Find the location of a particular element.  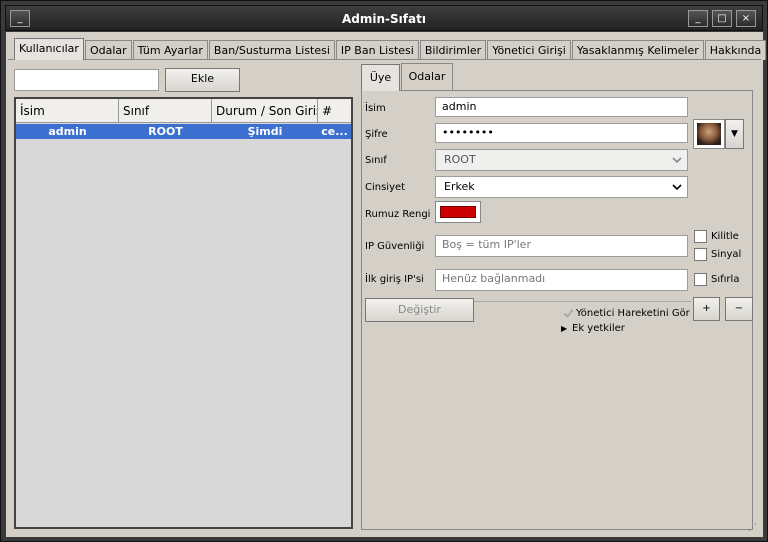

minus-button: − is located at coordinates (739, 309).